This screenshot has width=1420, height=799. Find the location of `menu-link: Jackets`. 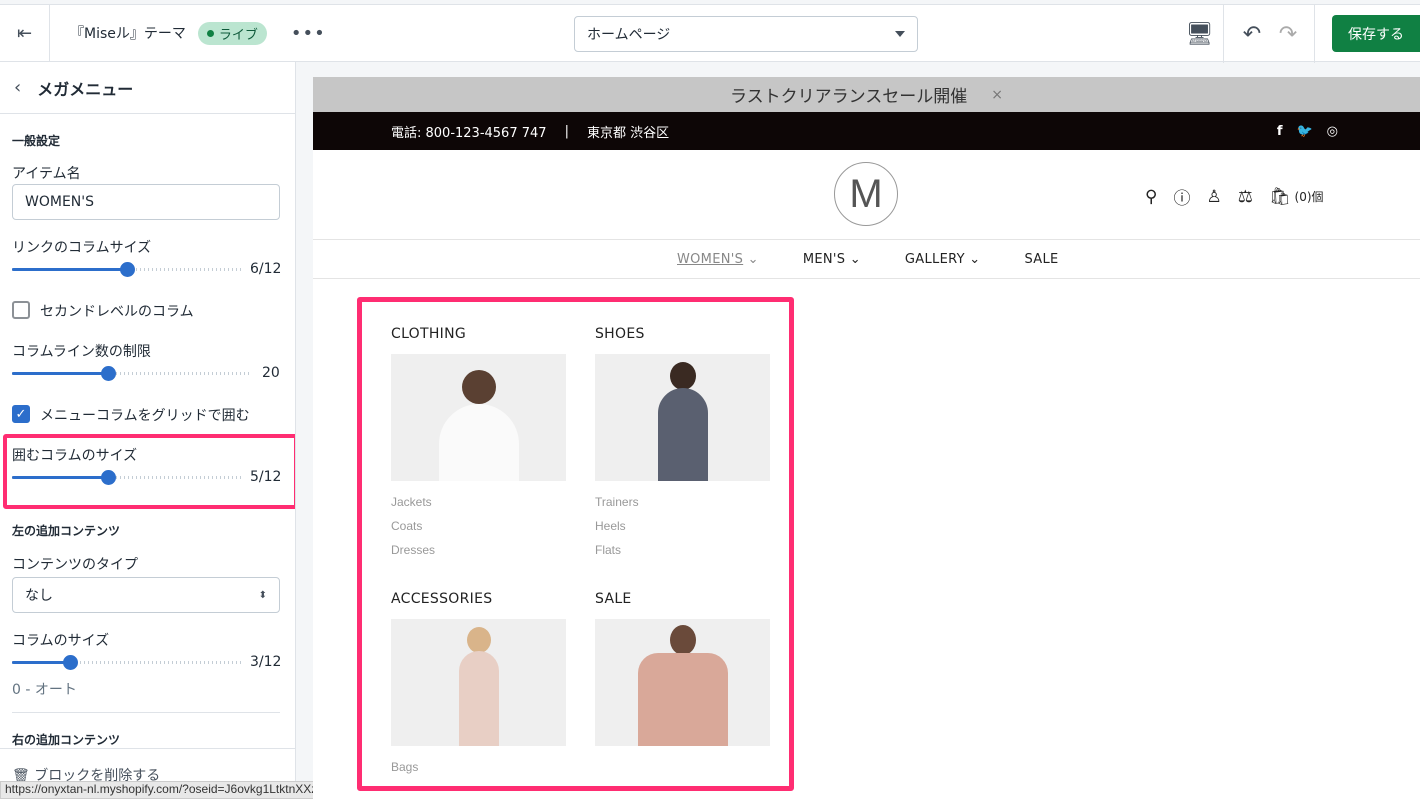

menu-link: Jackets is located at coordinates (478, 502).